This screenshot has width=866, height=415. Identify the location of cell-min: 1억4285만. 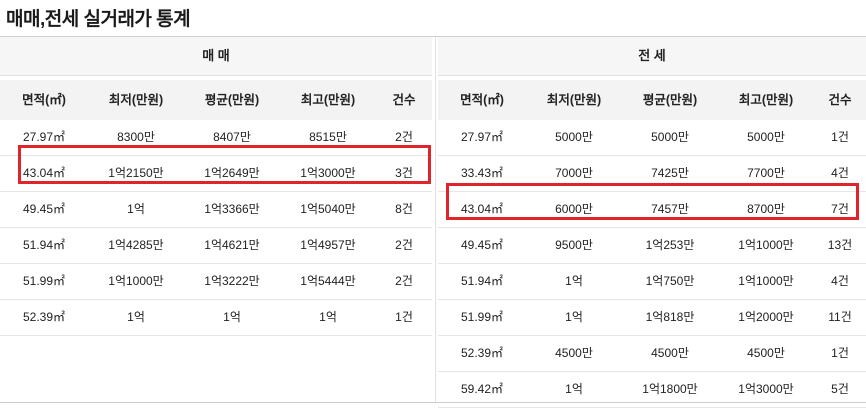
(136, 245).